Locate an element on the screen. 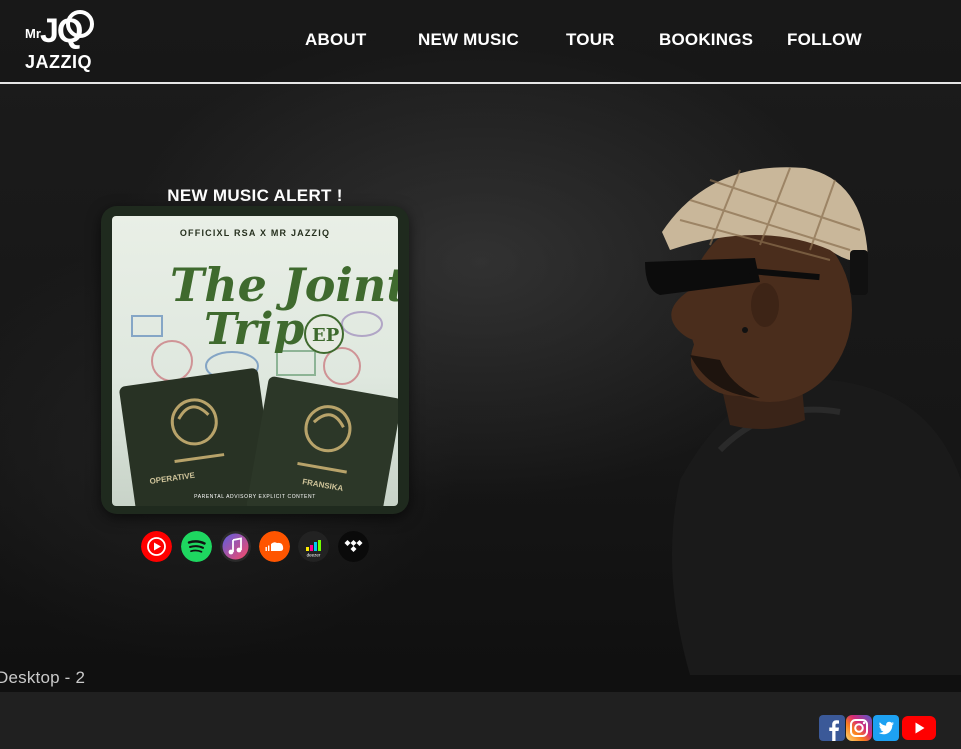 This screenshot has width=961, height=749. brand-logo: Mr JQ JAZZIQ is located at coordinates (65, 39).